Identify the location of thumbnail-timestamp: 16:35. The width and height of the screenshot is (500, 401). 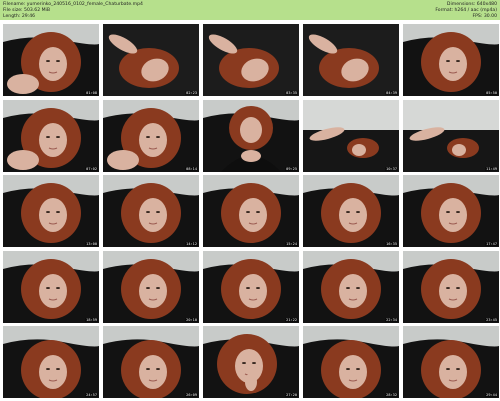
(391, 244).